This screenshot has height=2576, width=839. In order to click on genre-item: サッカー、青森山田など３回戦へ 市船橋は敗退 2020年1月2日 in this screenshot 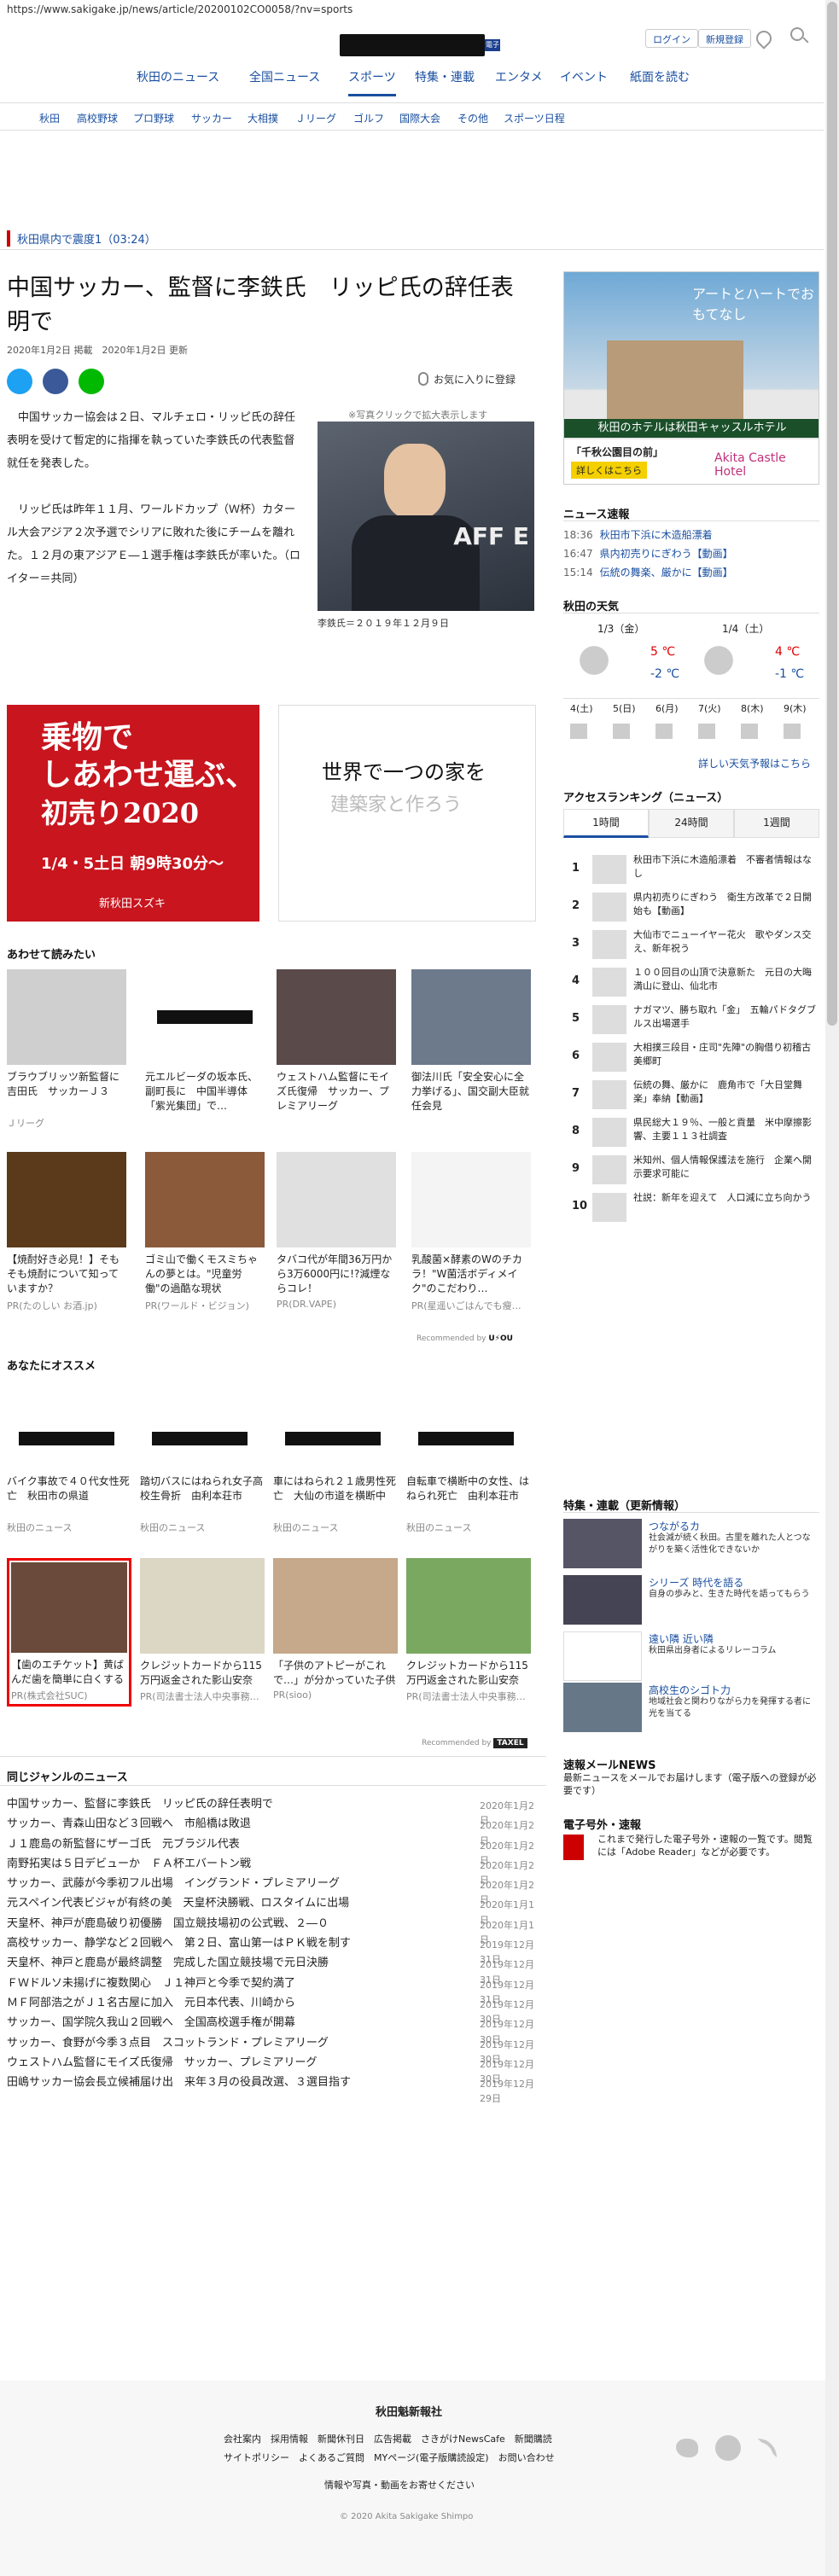, I will do `click(272, 1832)`.